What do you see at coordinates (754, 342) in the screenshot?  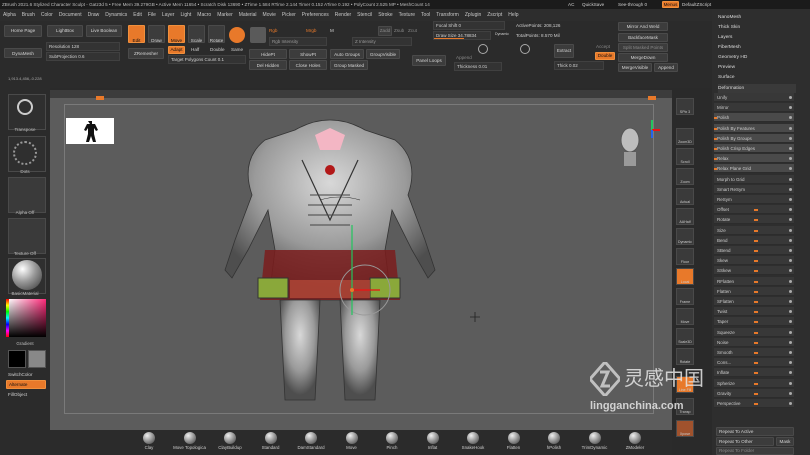 I see `deformation-slider: Noise` at bounding box center [754, 342].